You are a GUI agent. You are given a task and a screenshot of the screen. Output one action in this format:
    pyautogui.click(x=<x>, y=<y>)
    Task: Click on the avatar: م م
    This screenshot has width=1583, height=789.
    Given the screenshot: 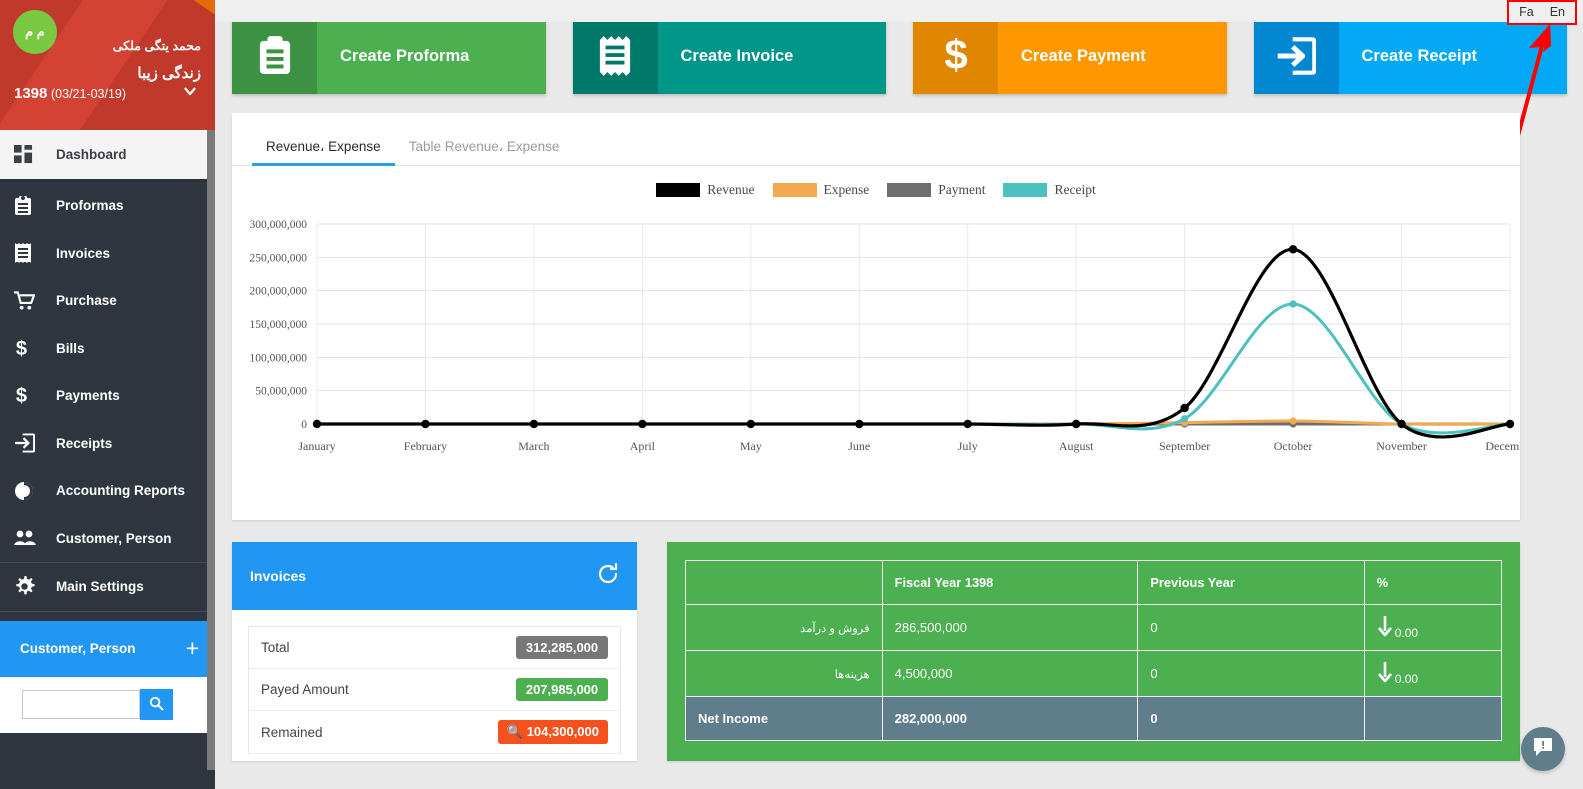 What is the action you would take?
    pyautogui.click(x=35, y=32)
    